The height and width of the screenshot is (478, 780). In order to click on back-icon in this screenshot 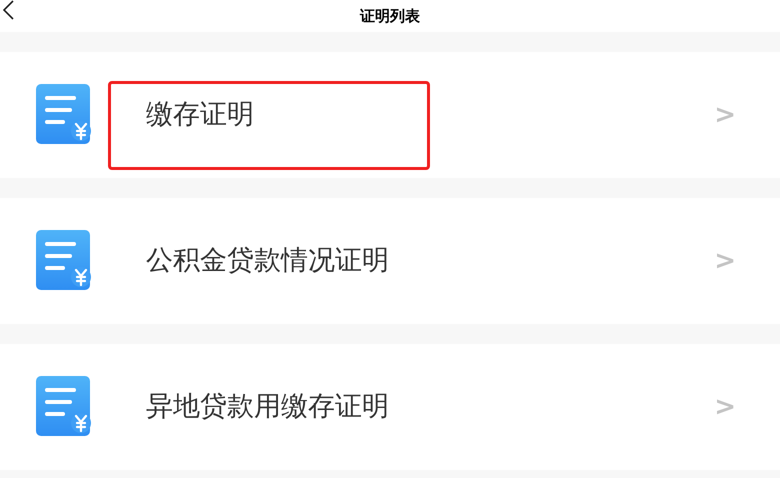, I will do `click(8, 10)`.